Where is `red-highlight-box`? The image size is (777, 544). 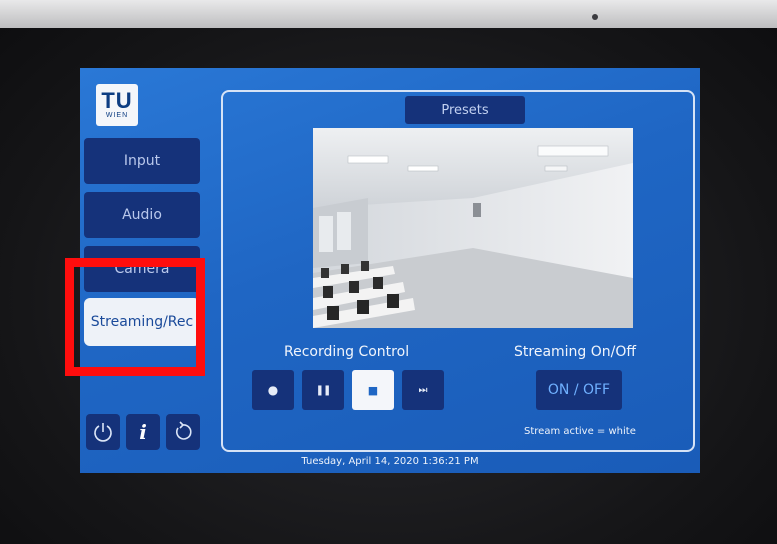 red-highlight-box is located at coordinates (135, 317).